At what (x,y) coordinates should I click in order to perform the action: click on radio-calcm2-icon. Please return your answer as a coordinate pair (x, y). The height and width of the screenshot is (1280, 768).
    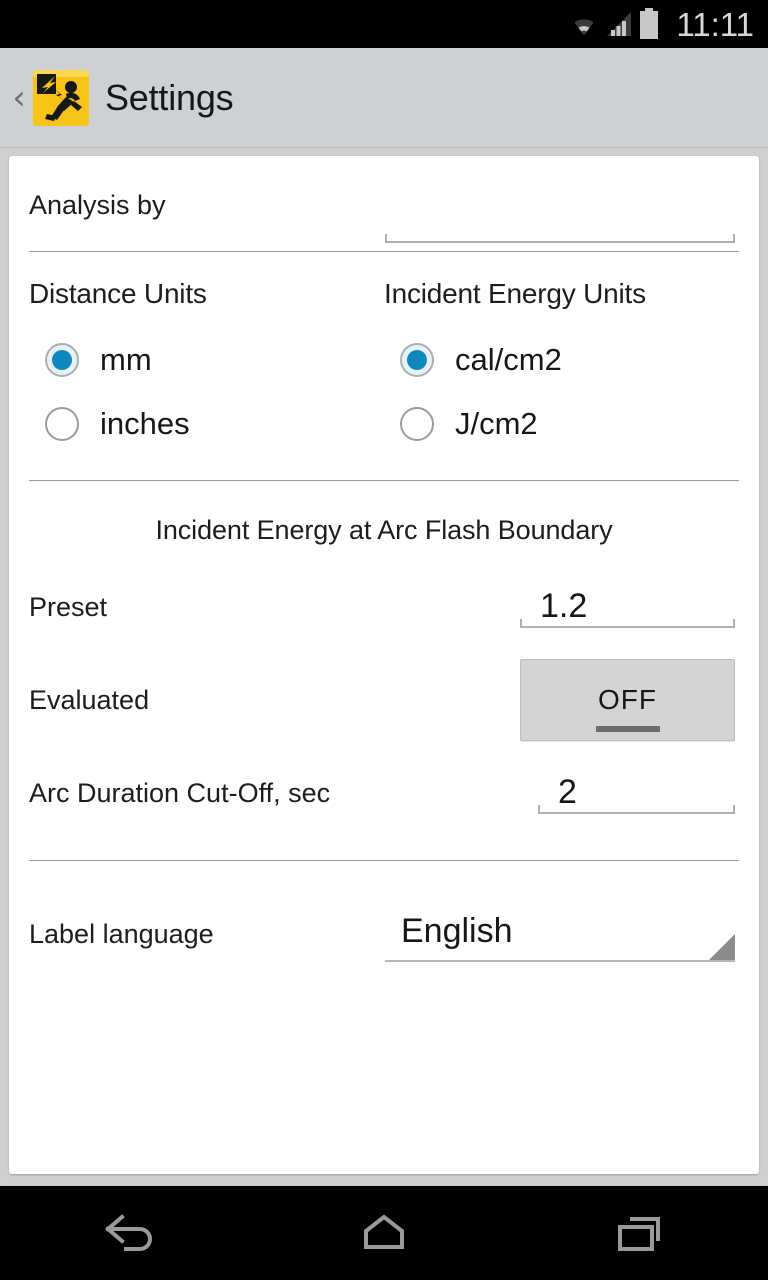
    Looking at the image, I should click on (417, 360).